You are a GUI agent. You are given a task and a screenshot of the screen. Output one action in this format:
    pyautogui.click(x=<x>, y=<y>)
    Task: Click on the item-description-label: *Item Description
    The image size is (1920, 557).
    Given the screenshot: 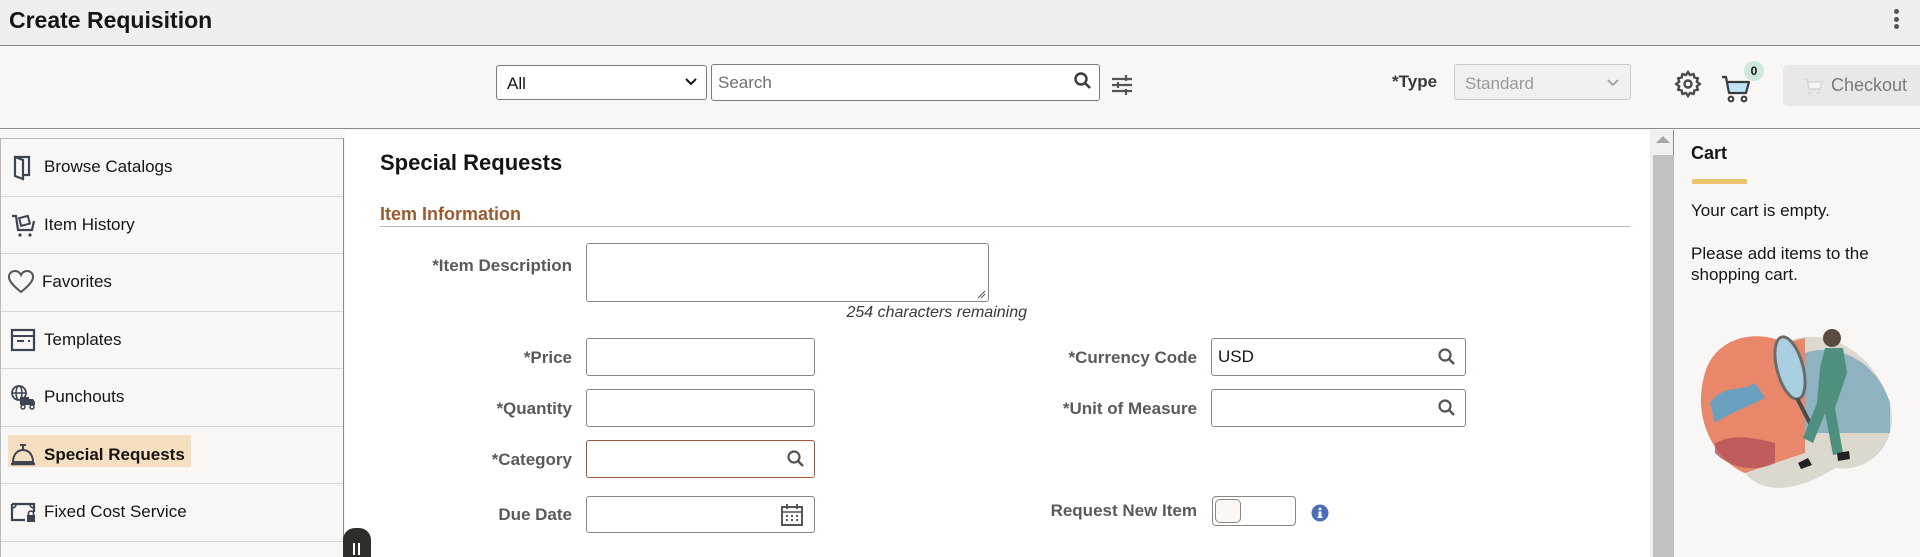 What is the action you would take?
    pyautogui.click(x=502, y=265)
    